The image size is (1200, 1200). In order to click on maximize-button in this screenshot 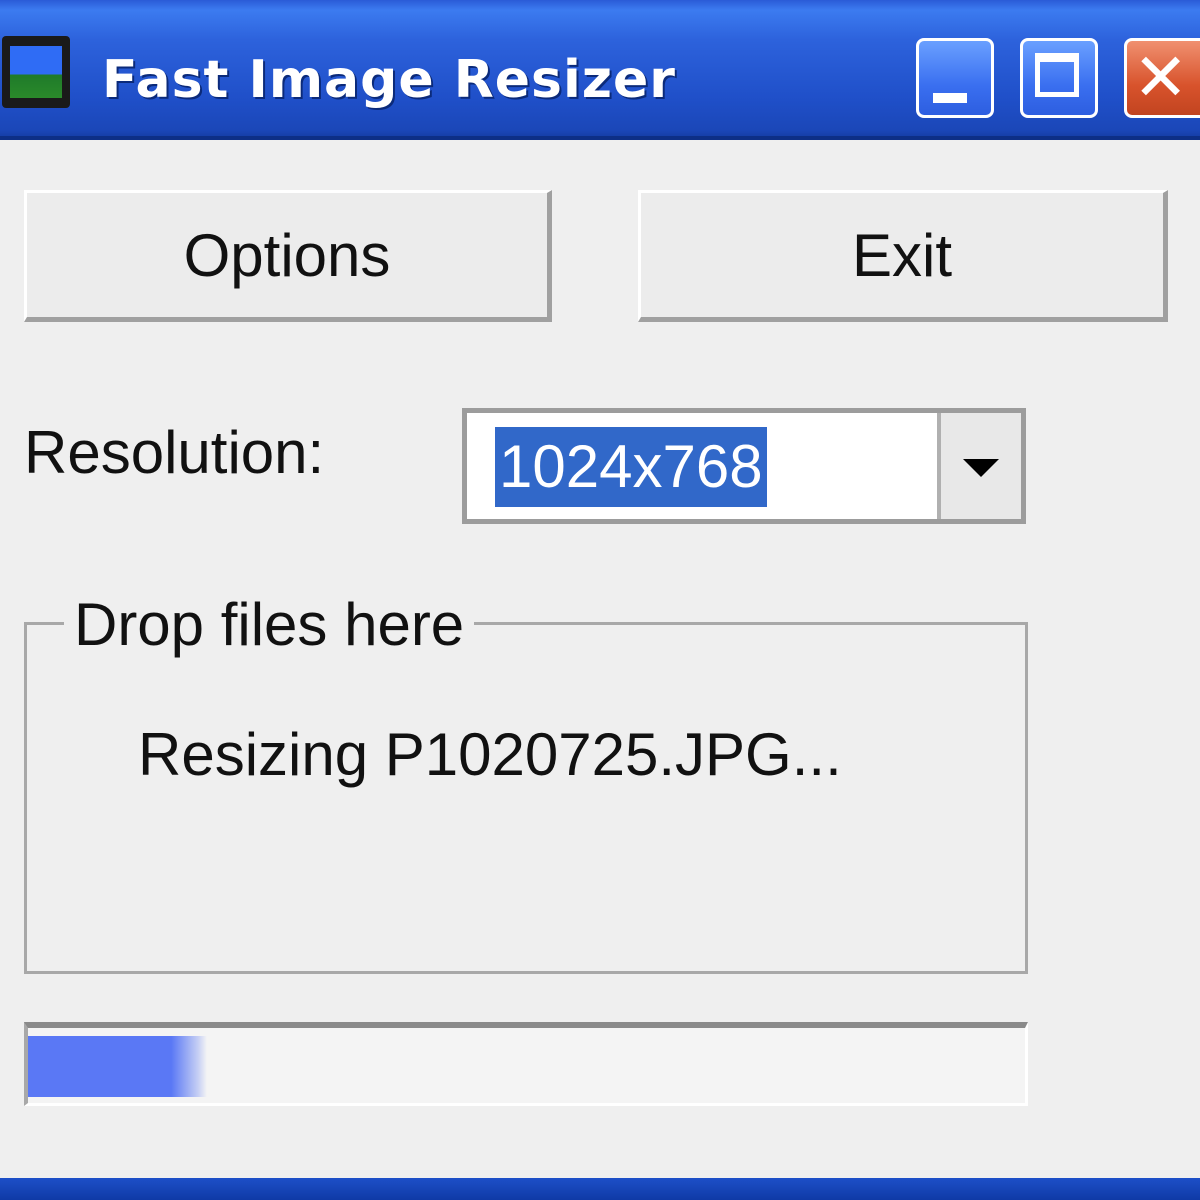, I will do `click(1059, 78)`.